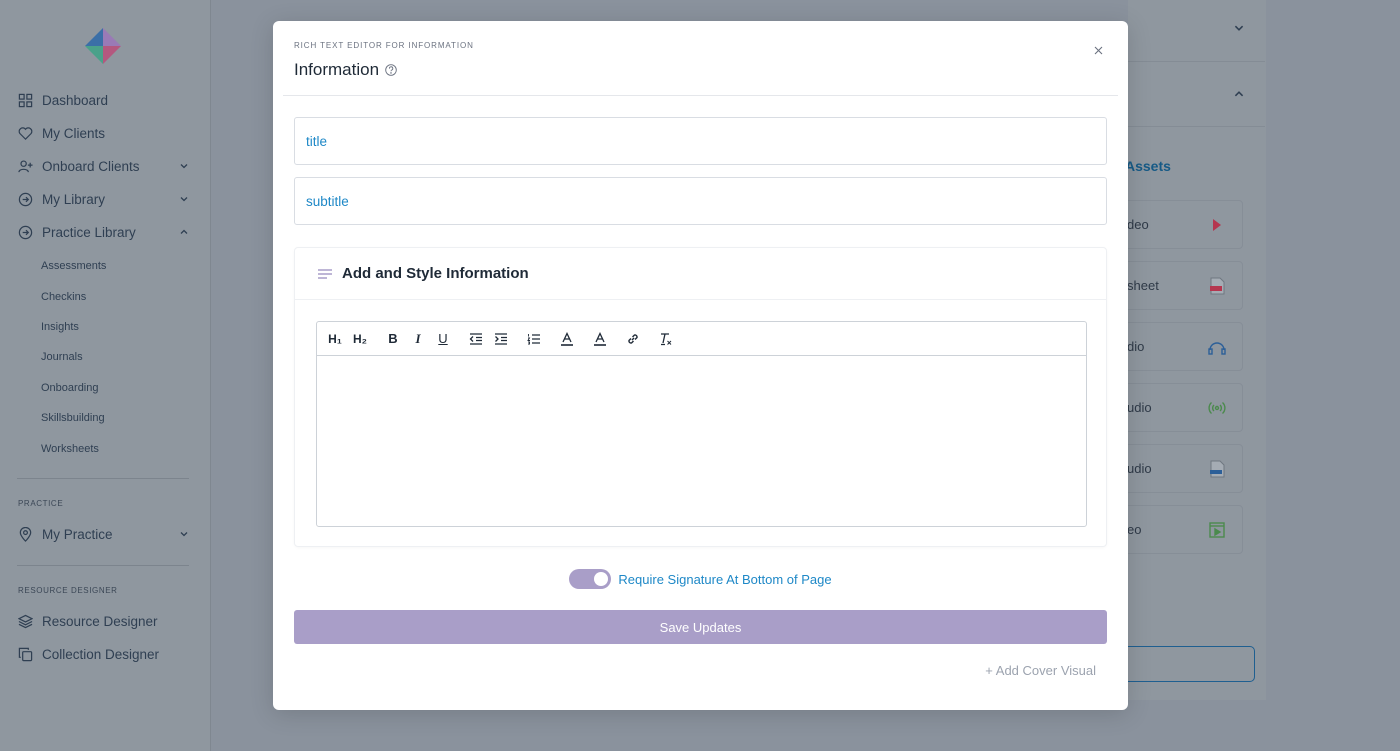 The width and height of the screenshot is (1400, 751). I want to click on sidebar-item-label: My Library, so click(74, 199).